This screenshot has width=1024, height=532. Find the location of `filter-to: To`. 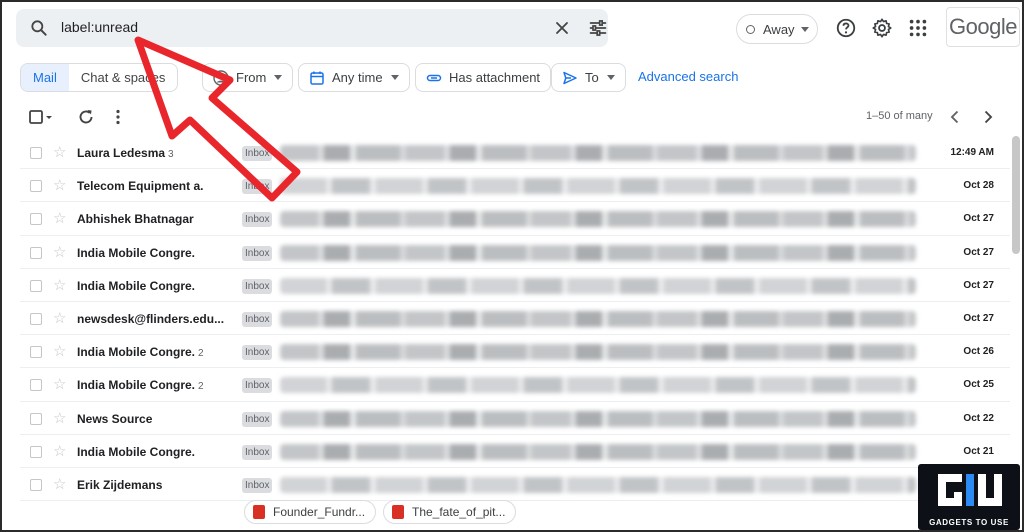

filter-to: To is located at coordinates (588, 77).